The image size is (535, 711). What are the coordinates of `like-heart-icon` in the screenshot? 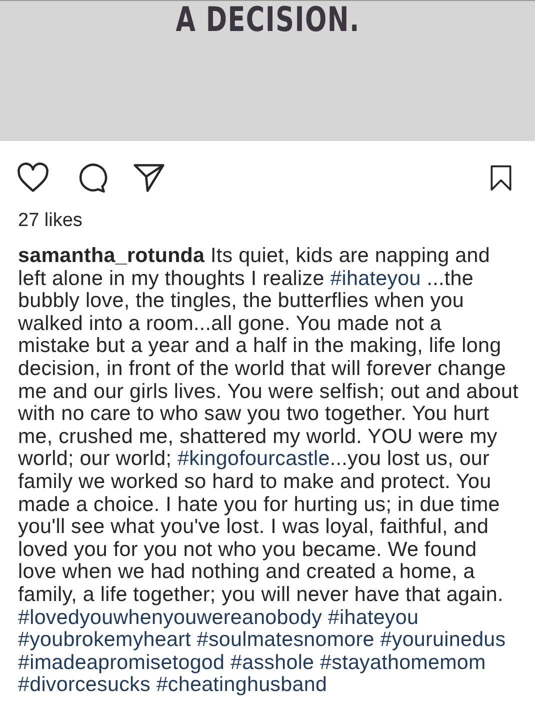 It's located at (33, 178).